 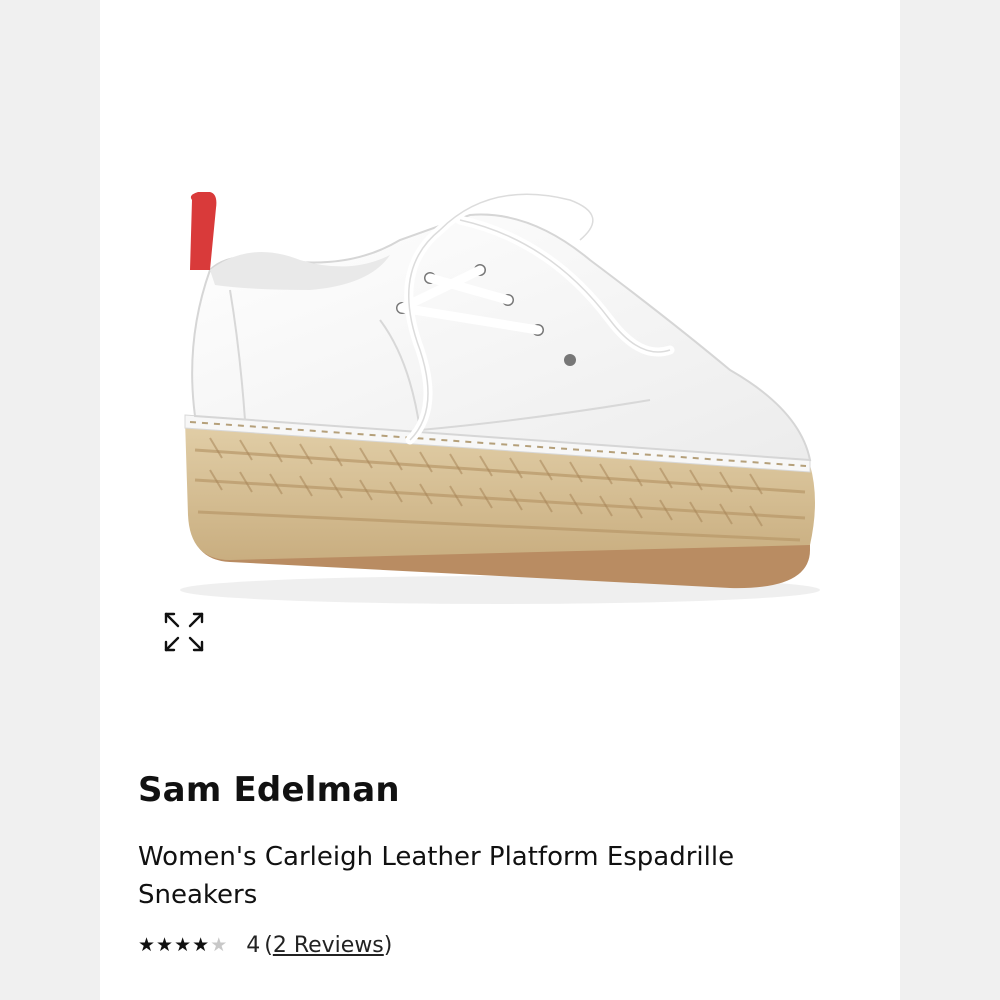 I want to click on rating-row: ★ ★ ★ ★ ★ 4 ( 2 Reviews ), so click(x=265, y=945).